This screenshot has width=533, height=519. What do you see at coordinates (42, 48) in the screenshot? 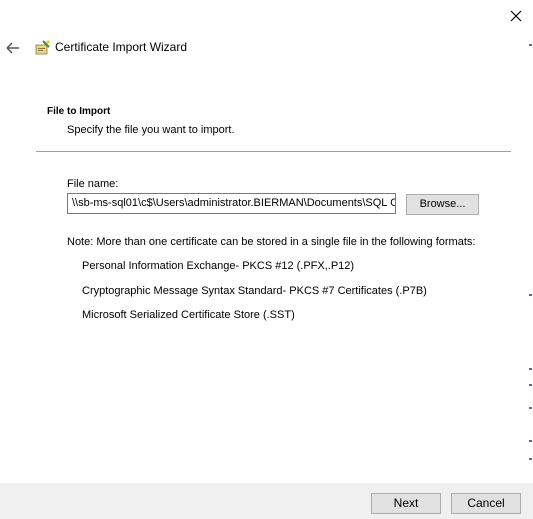
I see `certificate-wizard-icon` at bounding box center [42, 48].